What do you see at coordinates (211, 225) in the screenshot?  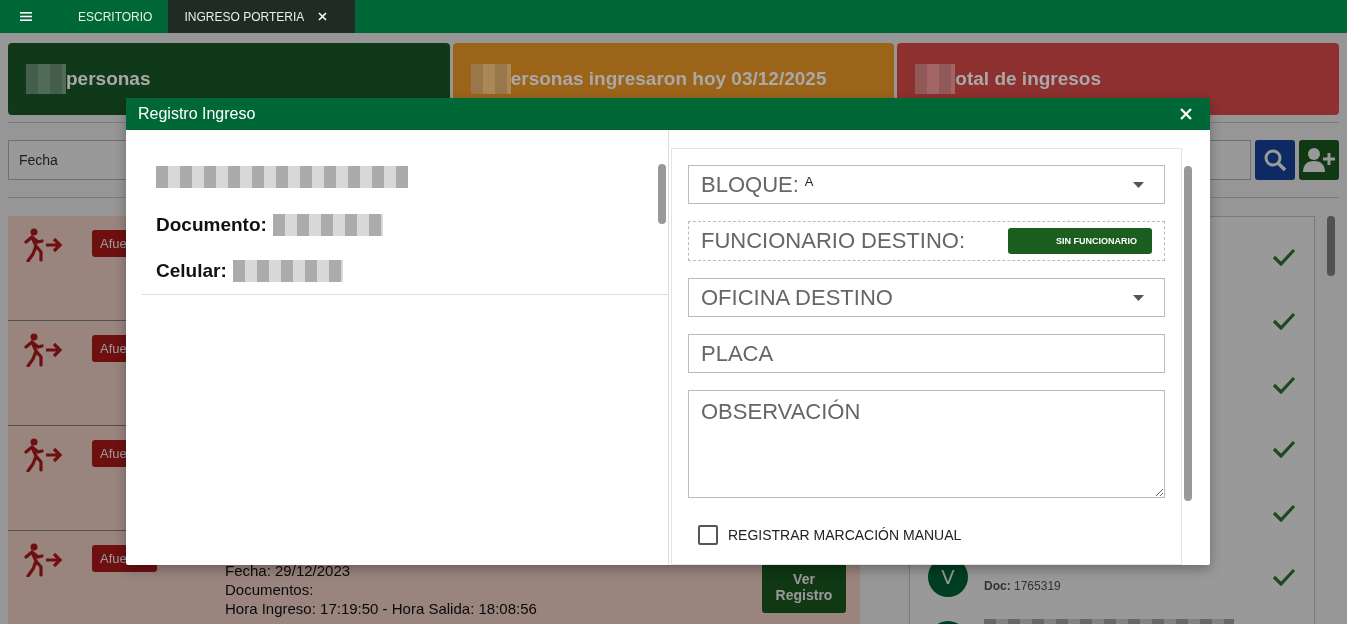 I see `detail-label: Documento:` at bounding box center [211, 225].